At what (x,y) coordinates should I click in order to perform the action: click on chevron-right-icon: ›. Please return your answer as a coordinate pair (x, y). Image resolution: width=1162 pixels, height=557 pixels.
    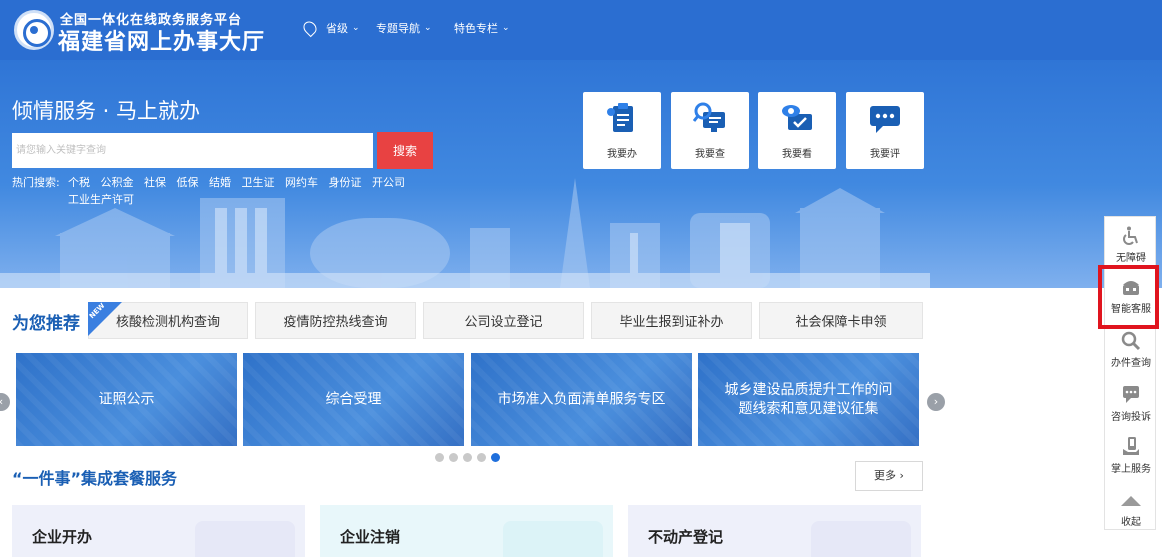
    Looking at the image, I should click on (901, 475).